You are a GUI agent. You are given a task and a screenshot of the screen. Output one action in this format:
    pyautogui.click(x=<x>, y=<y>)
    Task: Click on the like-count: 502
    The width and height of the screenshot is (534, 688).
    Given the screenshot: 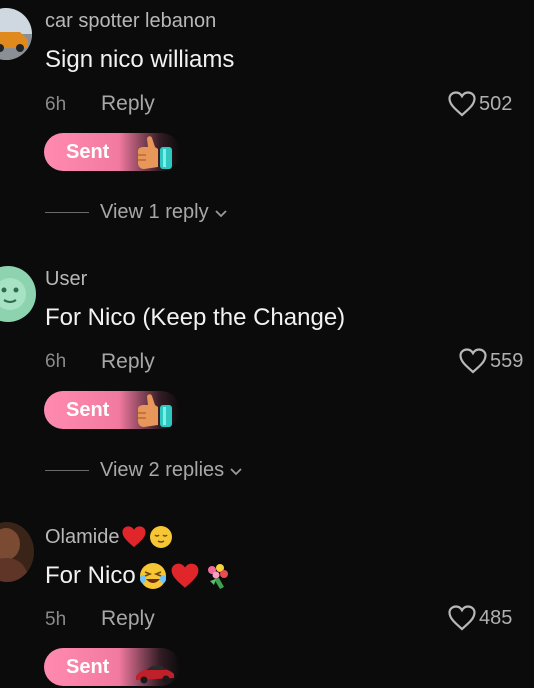 What is the action you would take?
    pyautogui.click(x=496, y=103)
    